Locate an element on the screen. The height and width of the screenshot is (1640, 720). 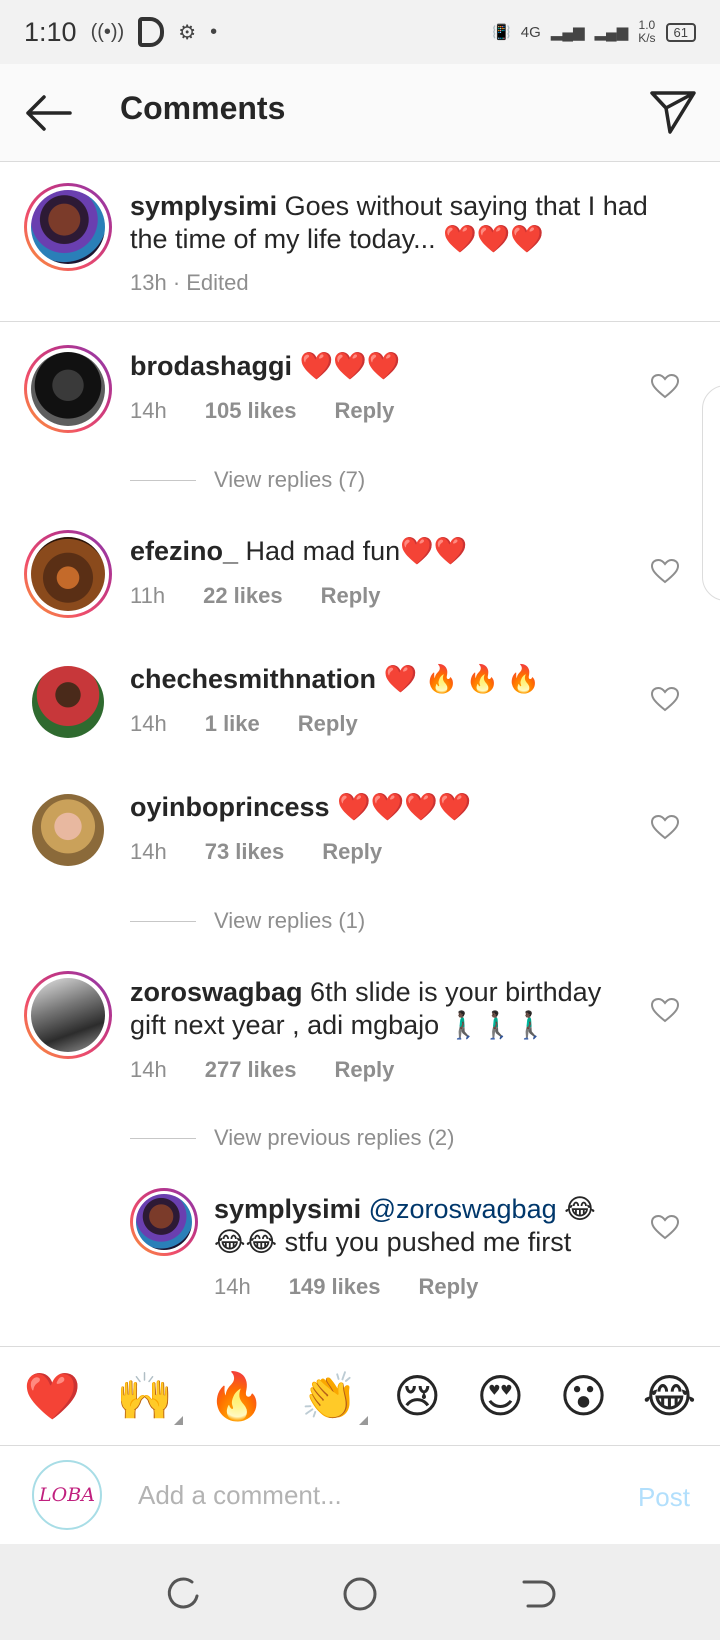
comment-meta: 14h 1 like Reply is located at coordinates (244, 724).